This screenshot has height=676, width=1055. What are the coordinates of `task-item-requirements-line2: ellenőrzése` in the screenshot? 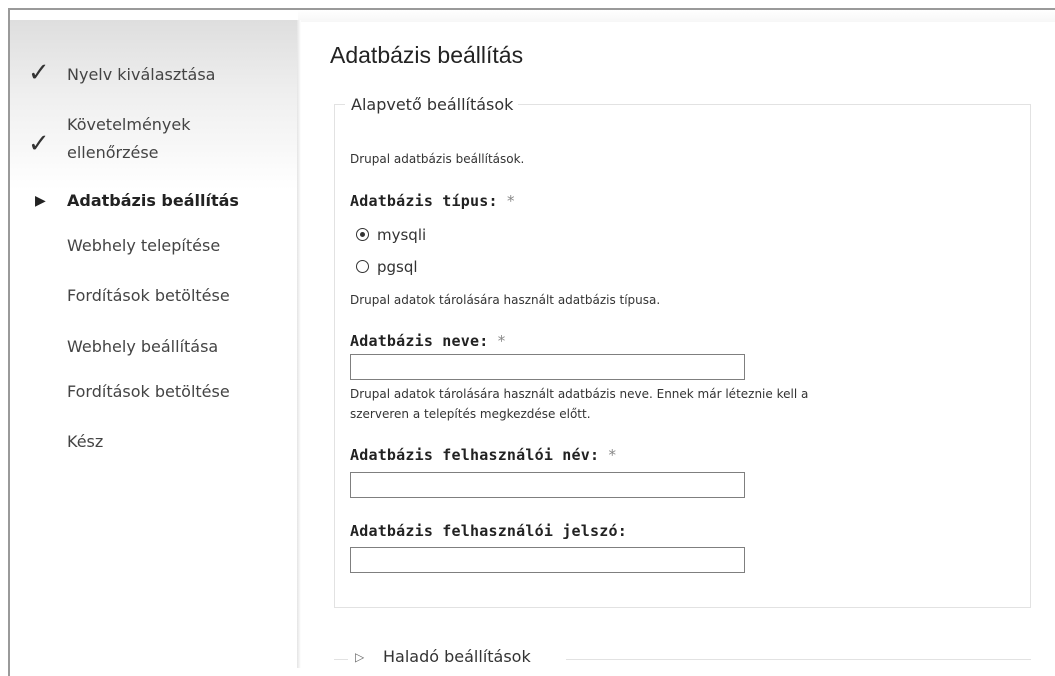 It's located at (113, 152).